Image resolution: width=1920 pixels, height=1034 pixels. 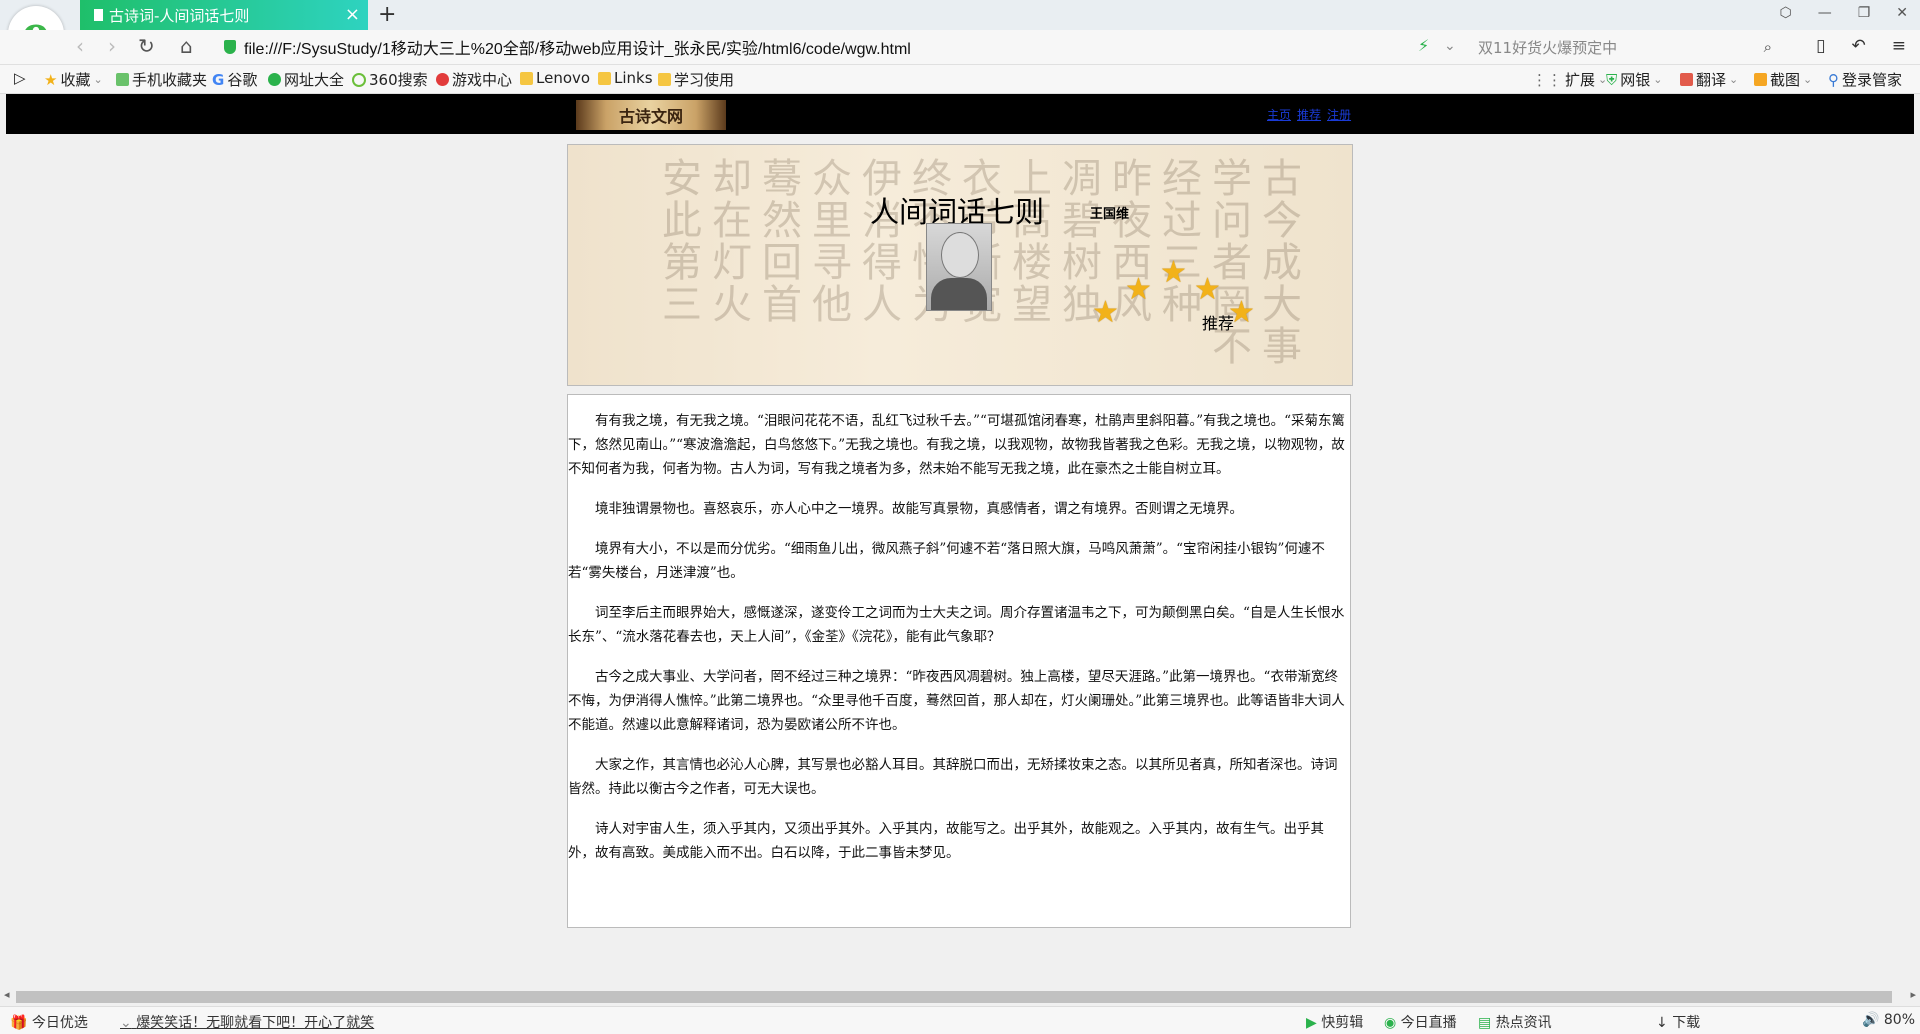 I want to click on speaker-icon: 🔊, so click(x=1871, y=1020).